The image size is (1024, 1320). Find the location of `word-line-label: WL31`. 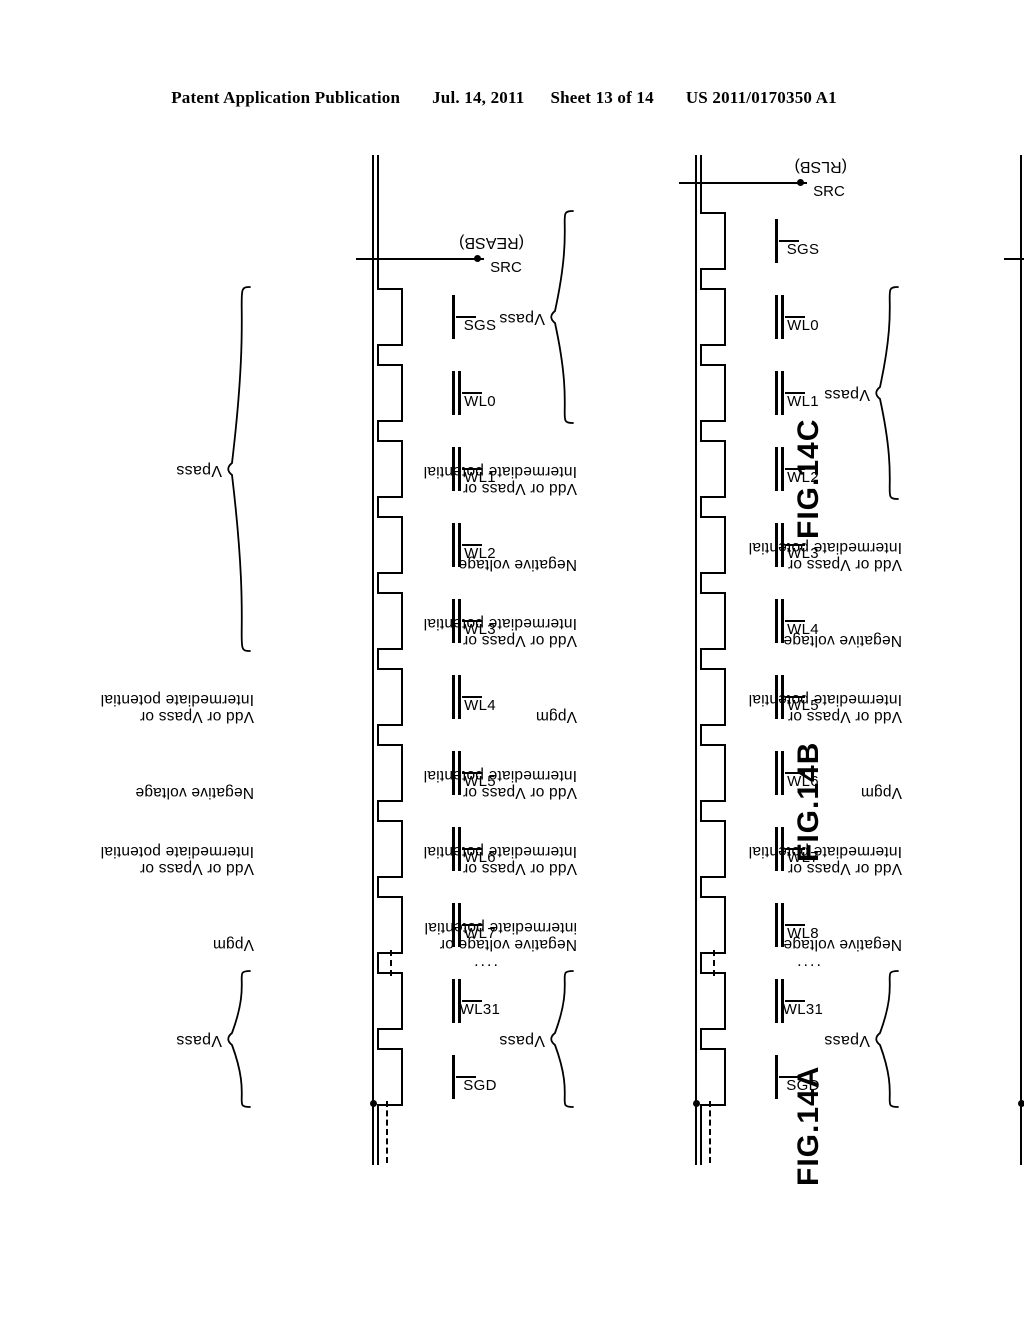

word-line-label: WL31 is located at coordinates (480, 1009).